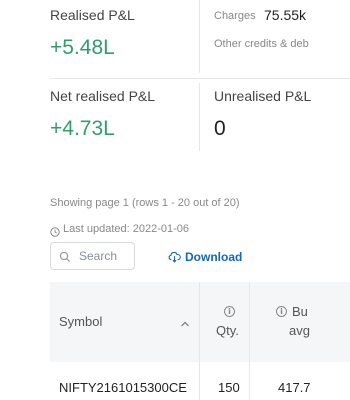 Image resolution: width=350 pixels, height=400 pixels. What do you see at coordinates (299, 330) in the screenshot?
I see `buy-avg-header-label-bottom: avg` at bounding box center [299, 330].